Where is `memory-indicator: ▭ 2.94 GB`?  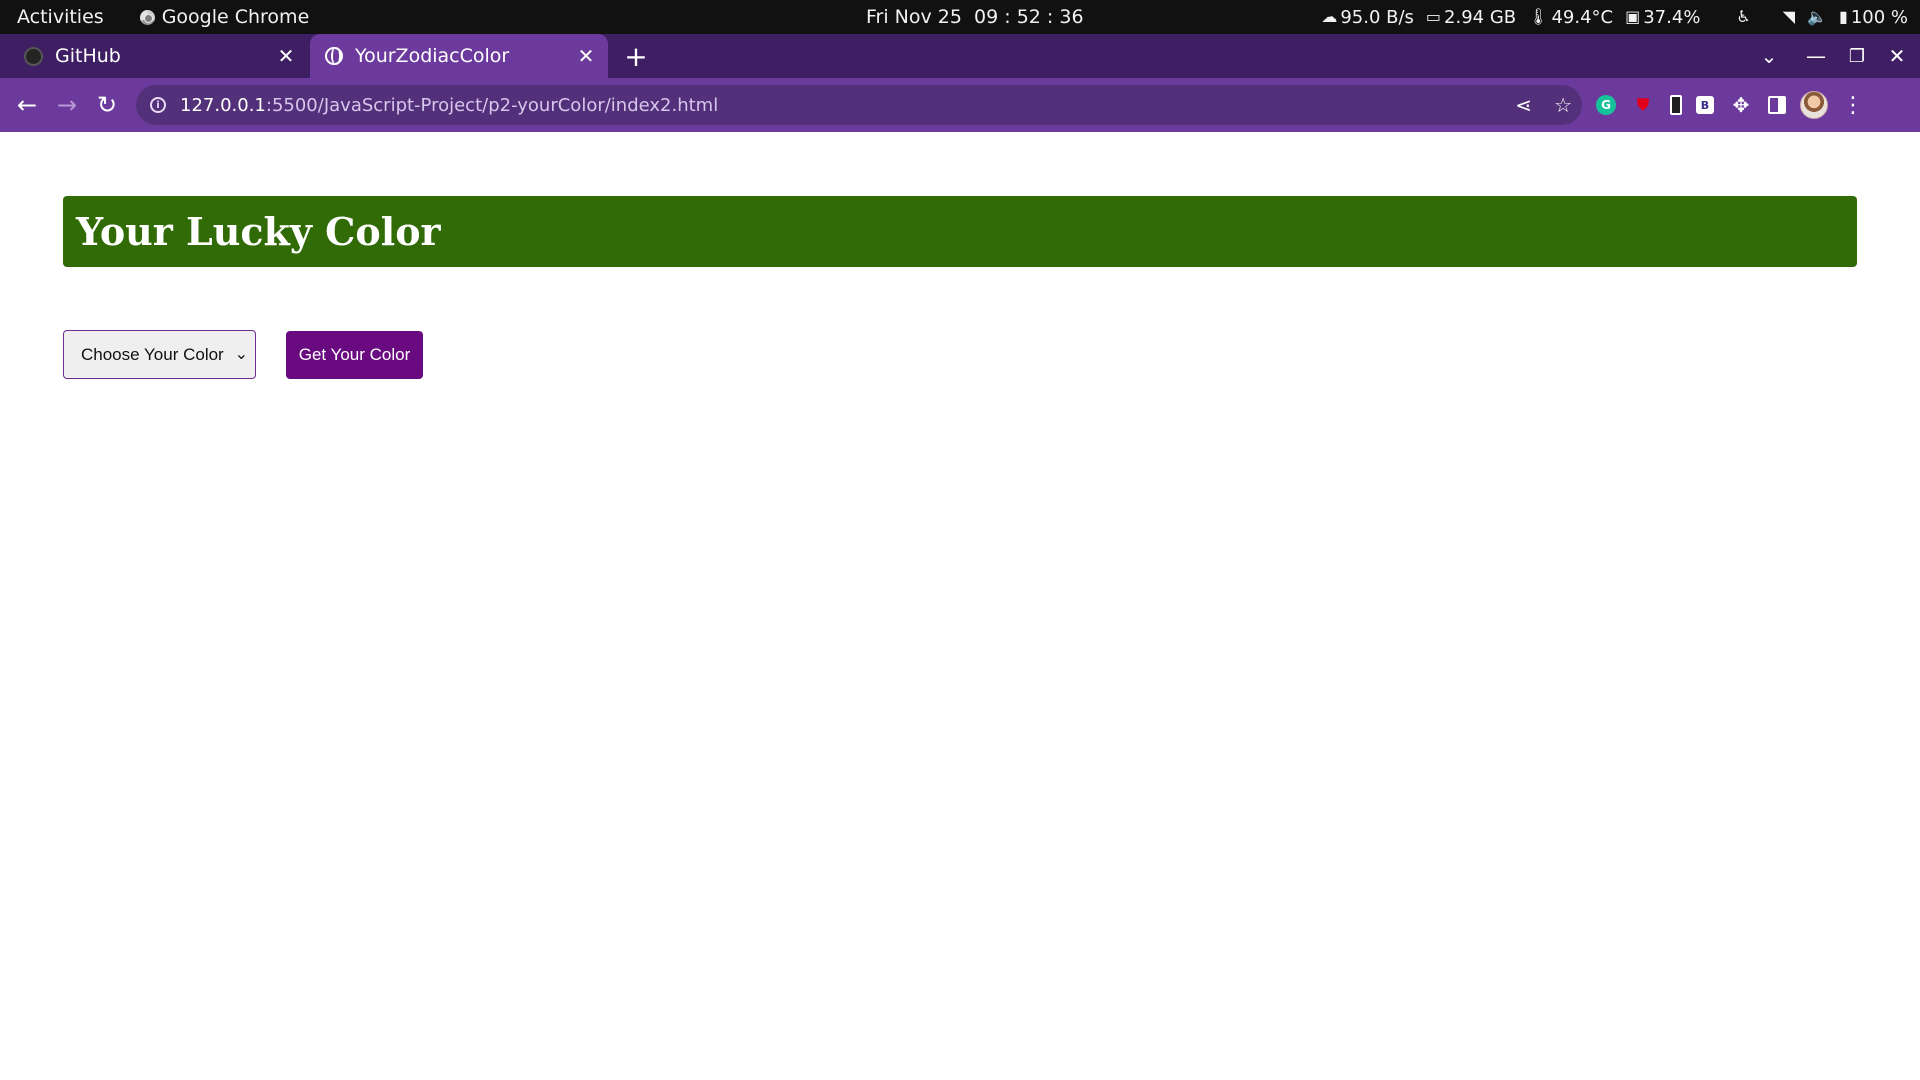 memory-indicator: ▭ 2.94 GB is located at coordinates (1471, 17).